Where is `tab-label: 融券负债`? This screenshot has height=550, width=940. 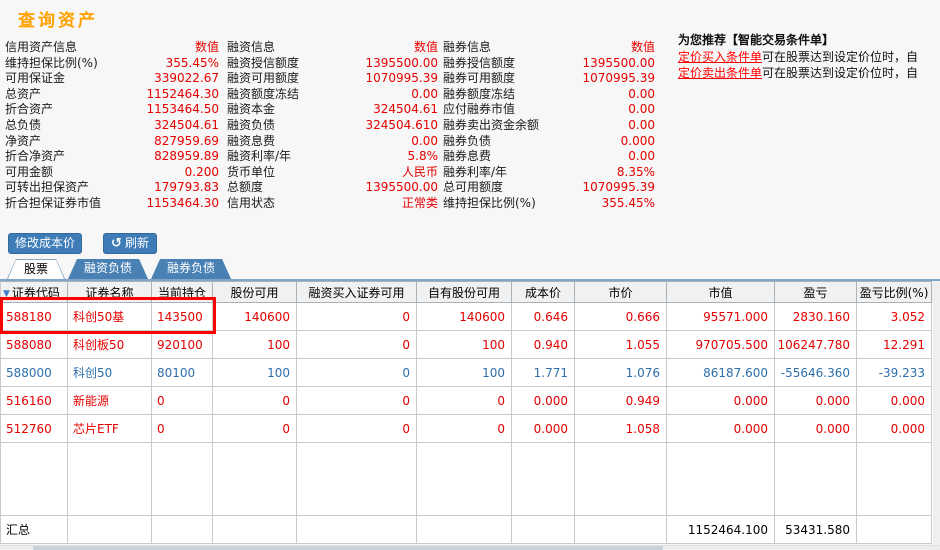
tab-label: 融券负债 is located at coordinates (191, 268).